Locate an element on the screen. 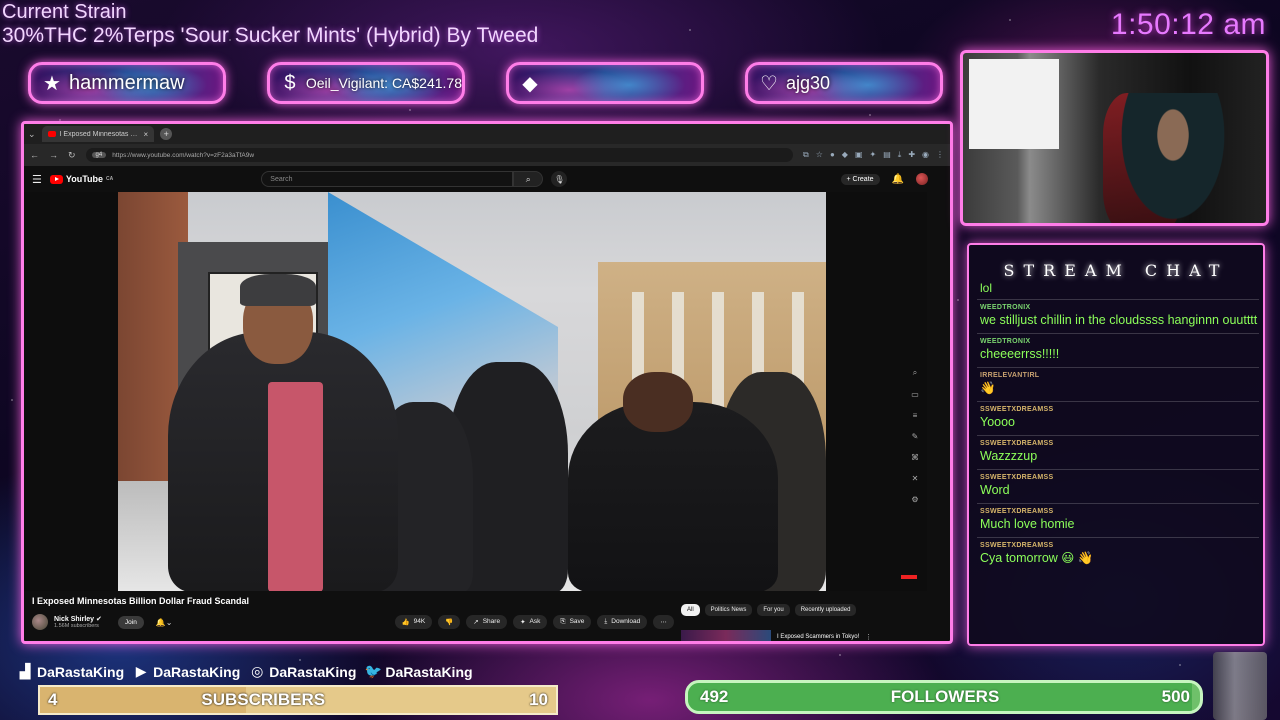 This screenshot has width=1280, height=720. tools-icon: ✕ is located at coordinates (915, 478).